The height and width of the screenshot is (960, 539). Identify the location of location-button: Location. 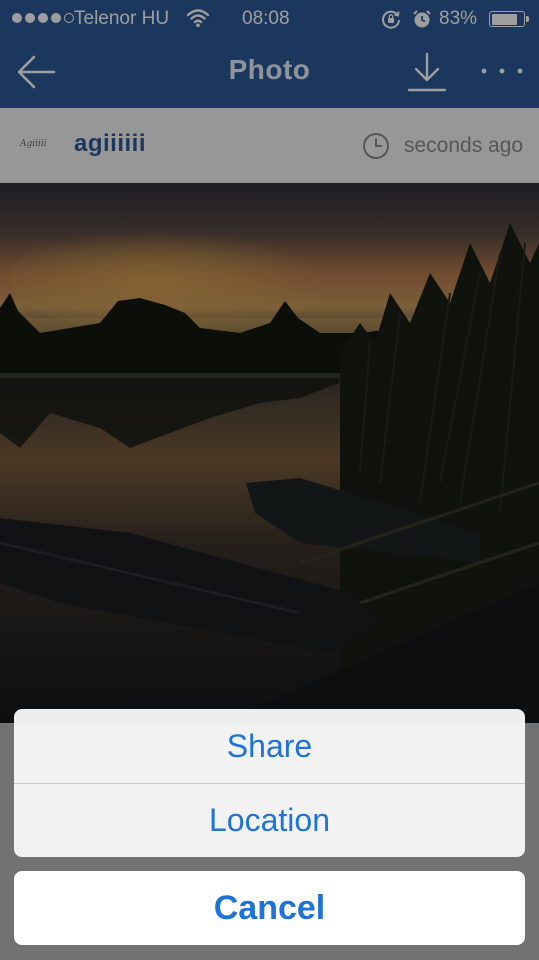
(269, 820).